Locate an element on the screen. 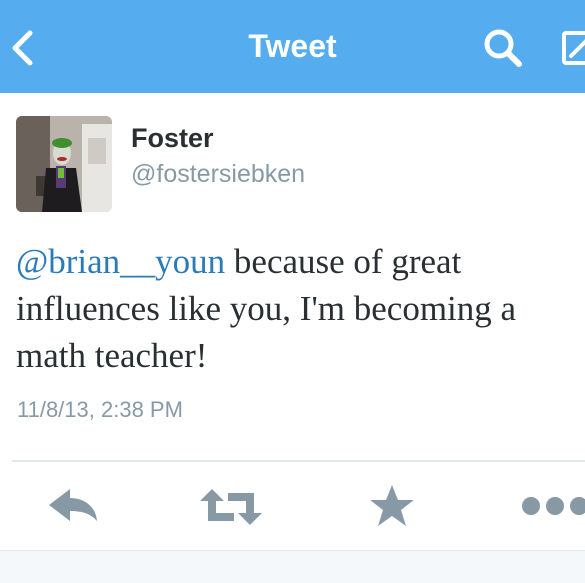 The width and height of the screenshot is (585, 583). retweet-icon is located at coordinates (231, 507).